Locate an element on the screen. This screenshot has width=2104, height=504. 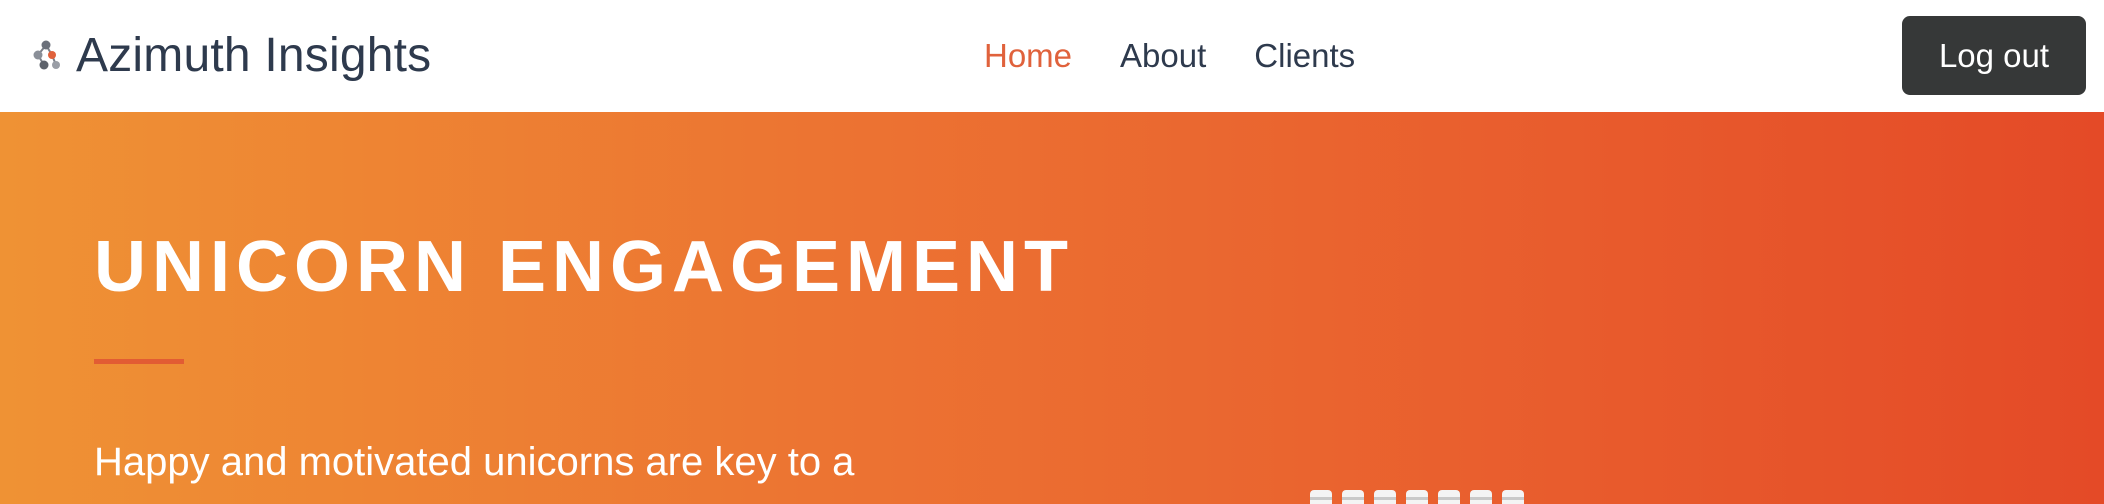
main-nav: Home About Clients is located at coordinates (1193, 56).